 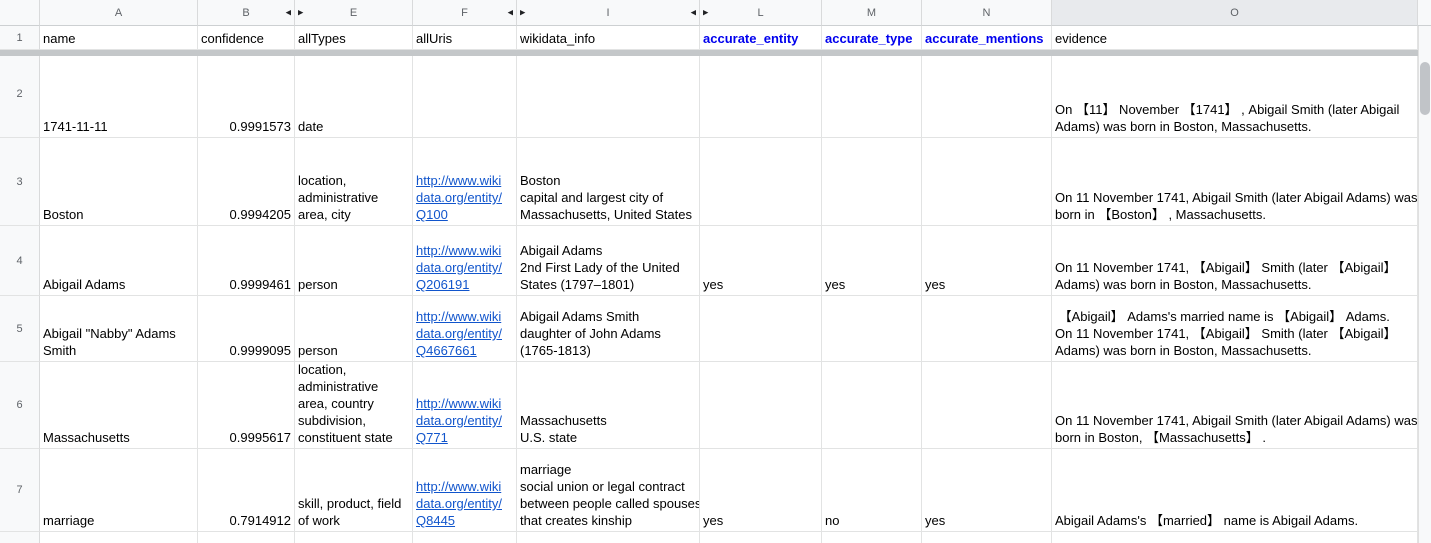 What do you see at coordinates (465, 38) in the screenshot?
I see `cell-F1: allUris` at bounding box center [465, 38].